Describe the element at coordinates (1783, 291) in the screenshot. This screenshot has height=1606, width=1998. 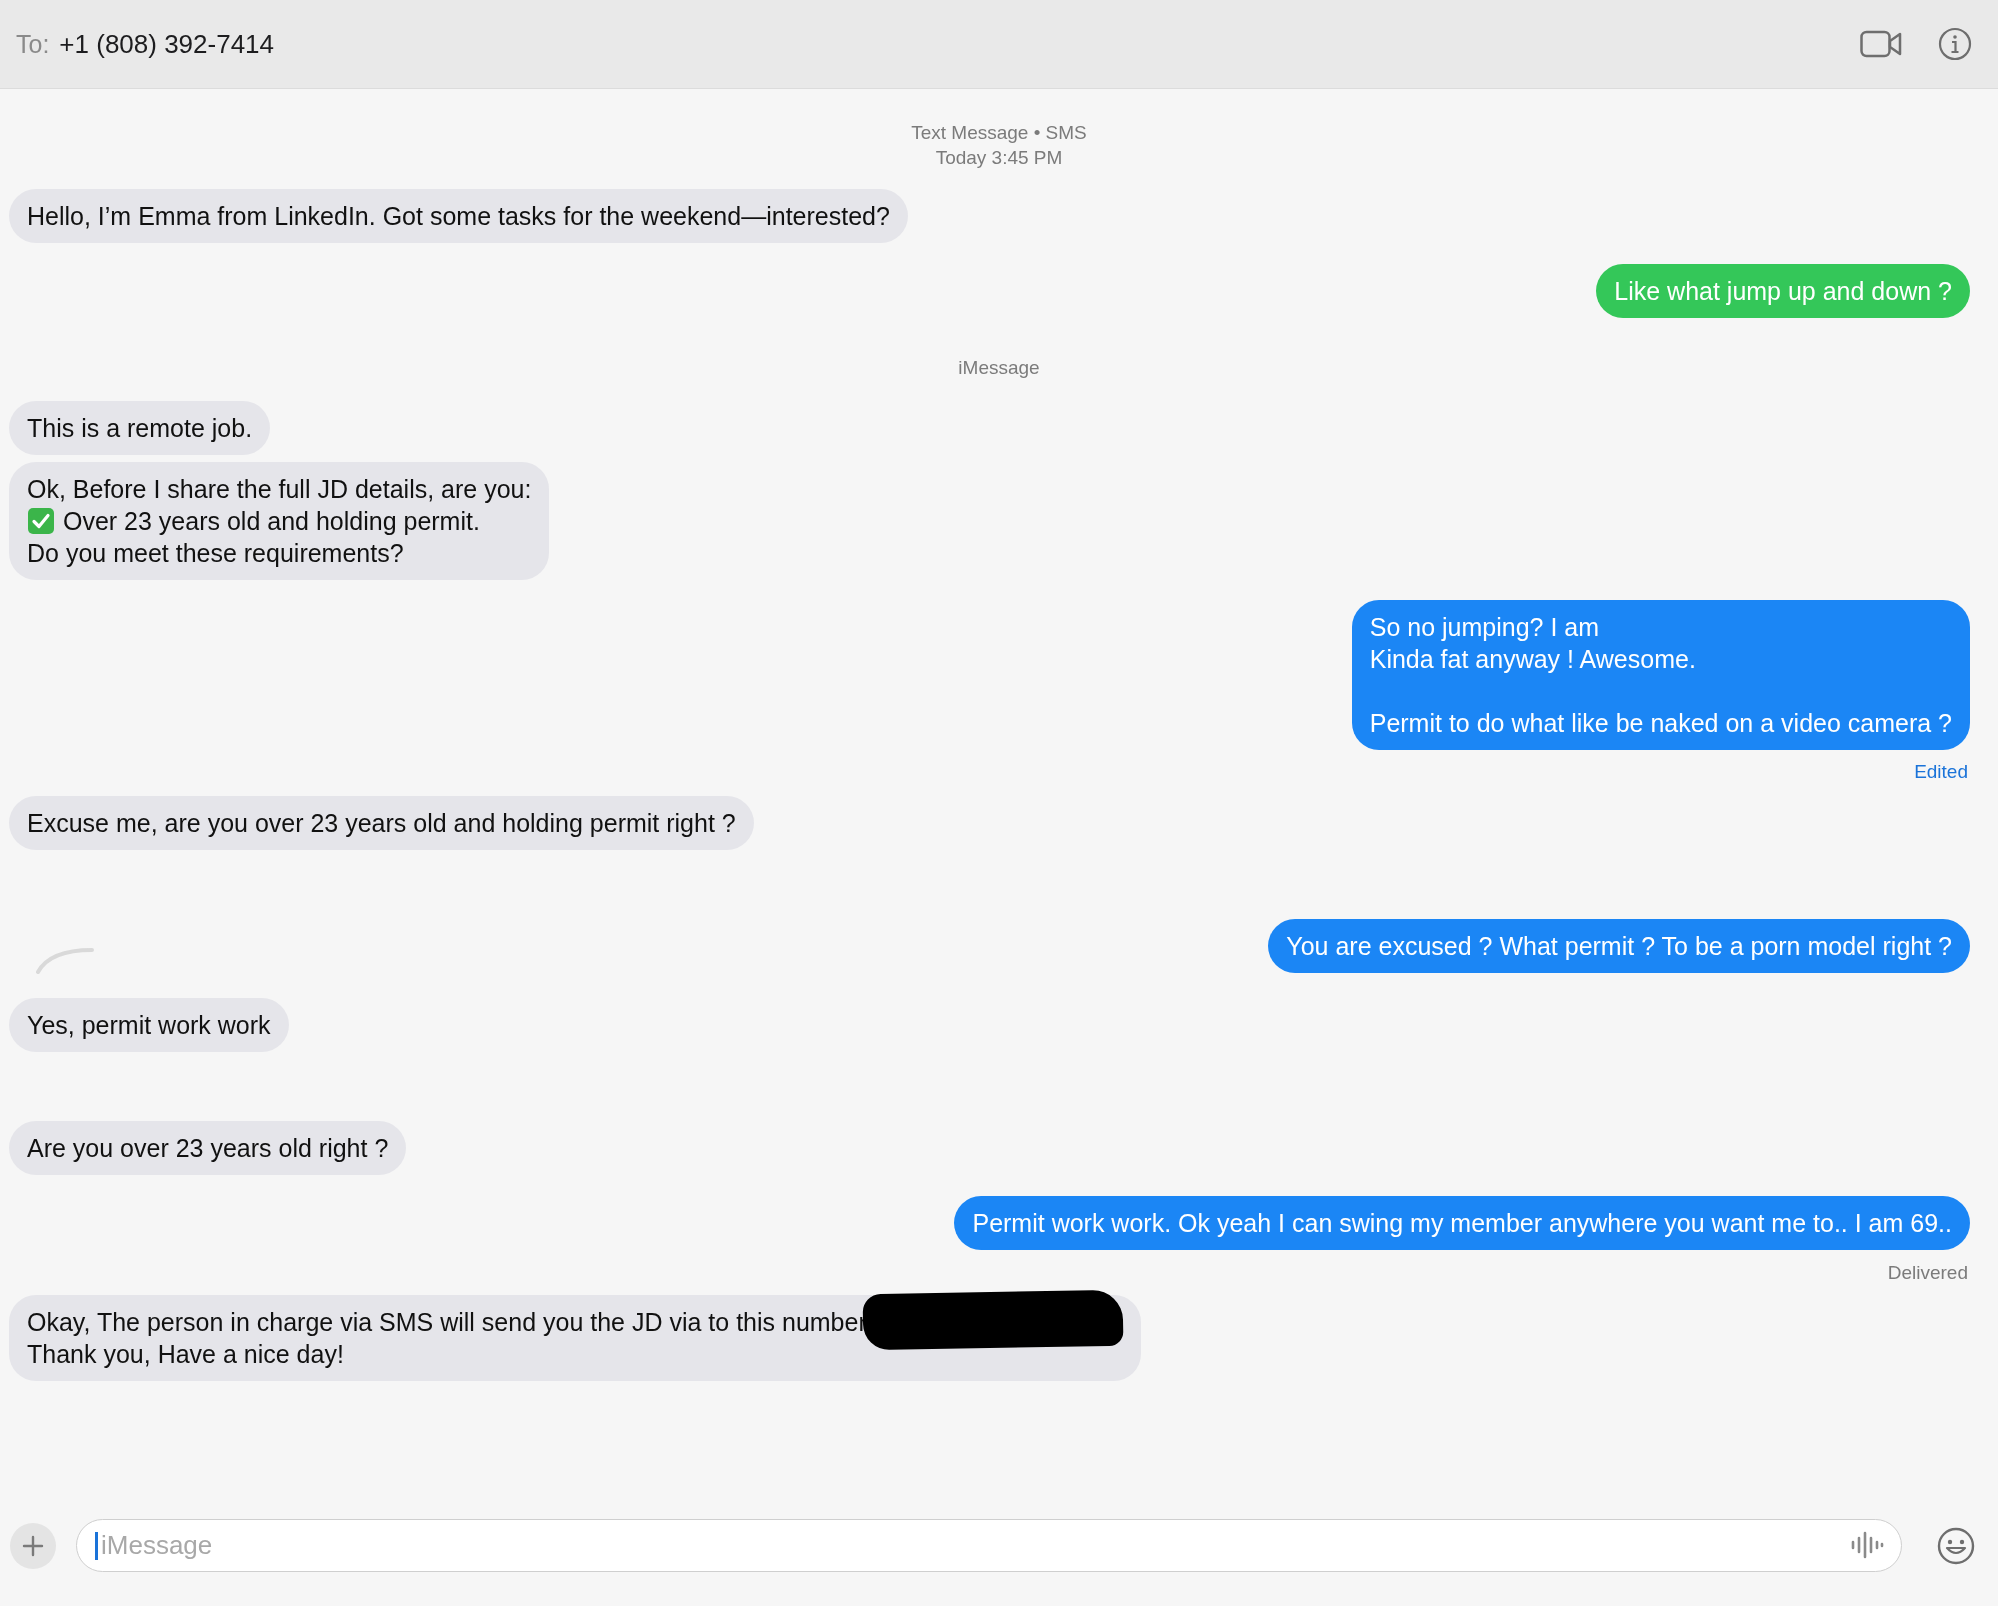
I see `message-bubble: Like what jump up and down ?` at that location.